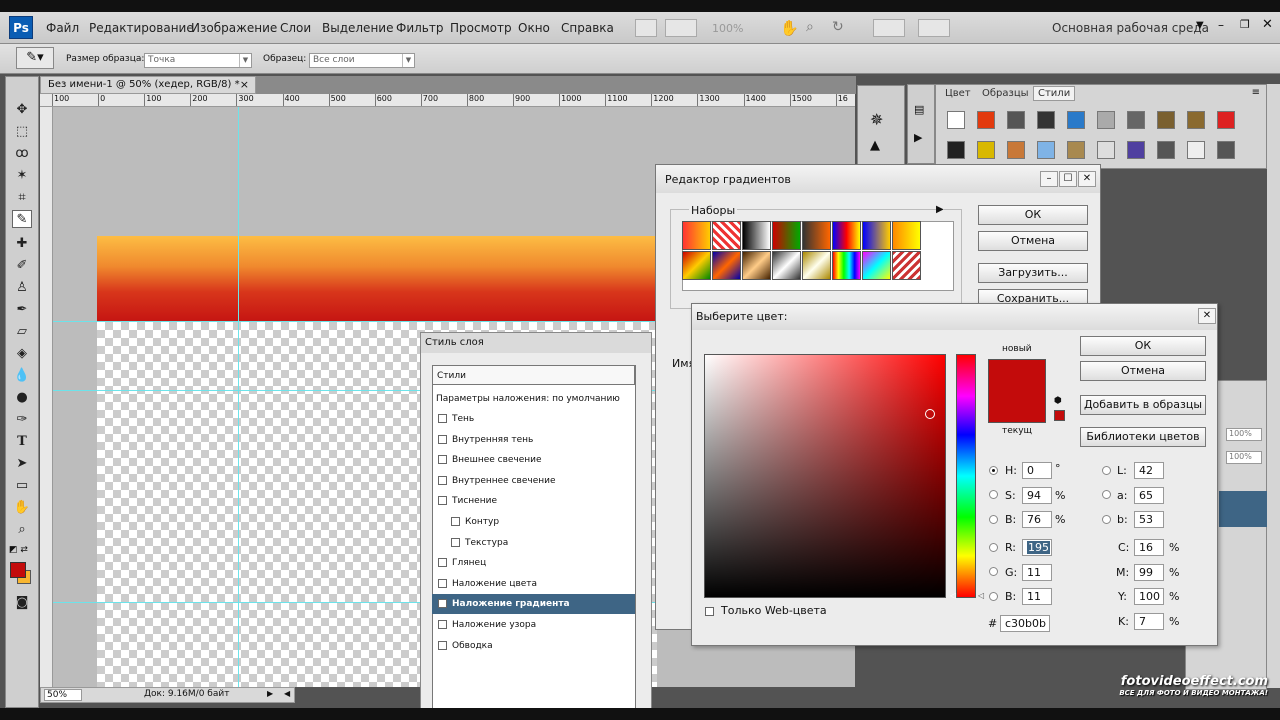  Describe the element at coordinates (1037, 470) in the screenshot. I see `h-field: 0` at that location.